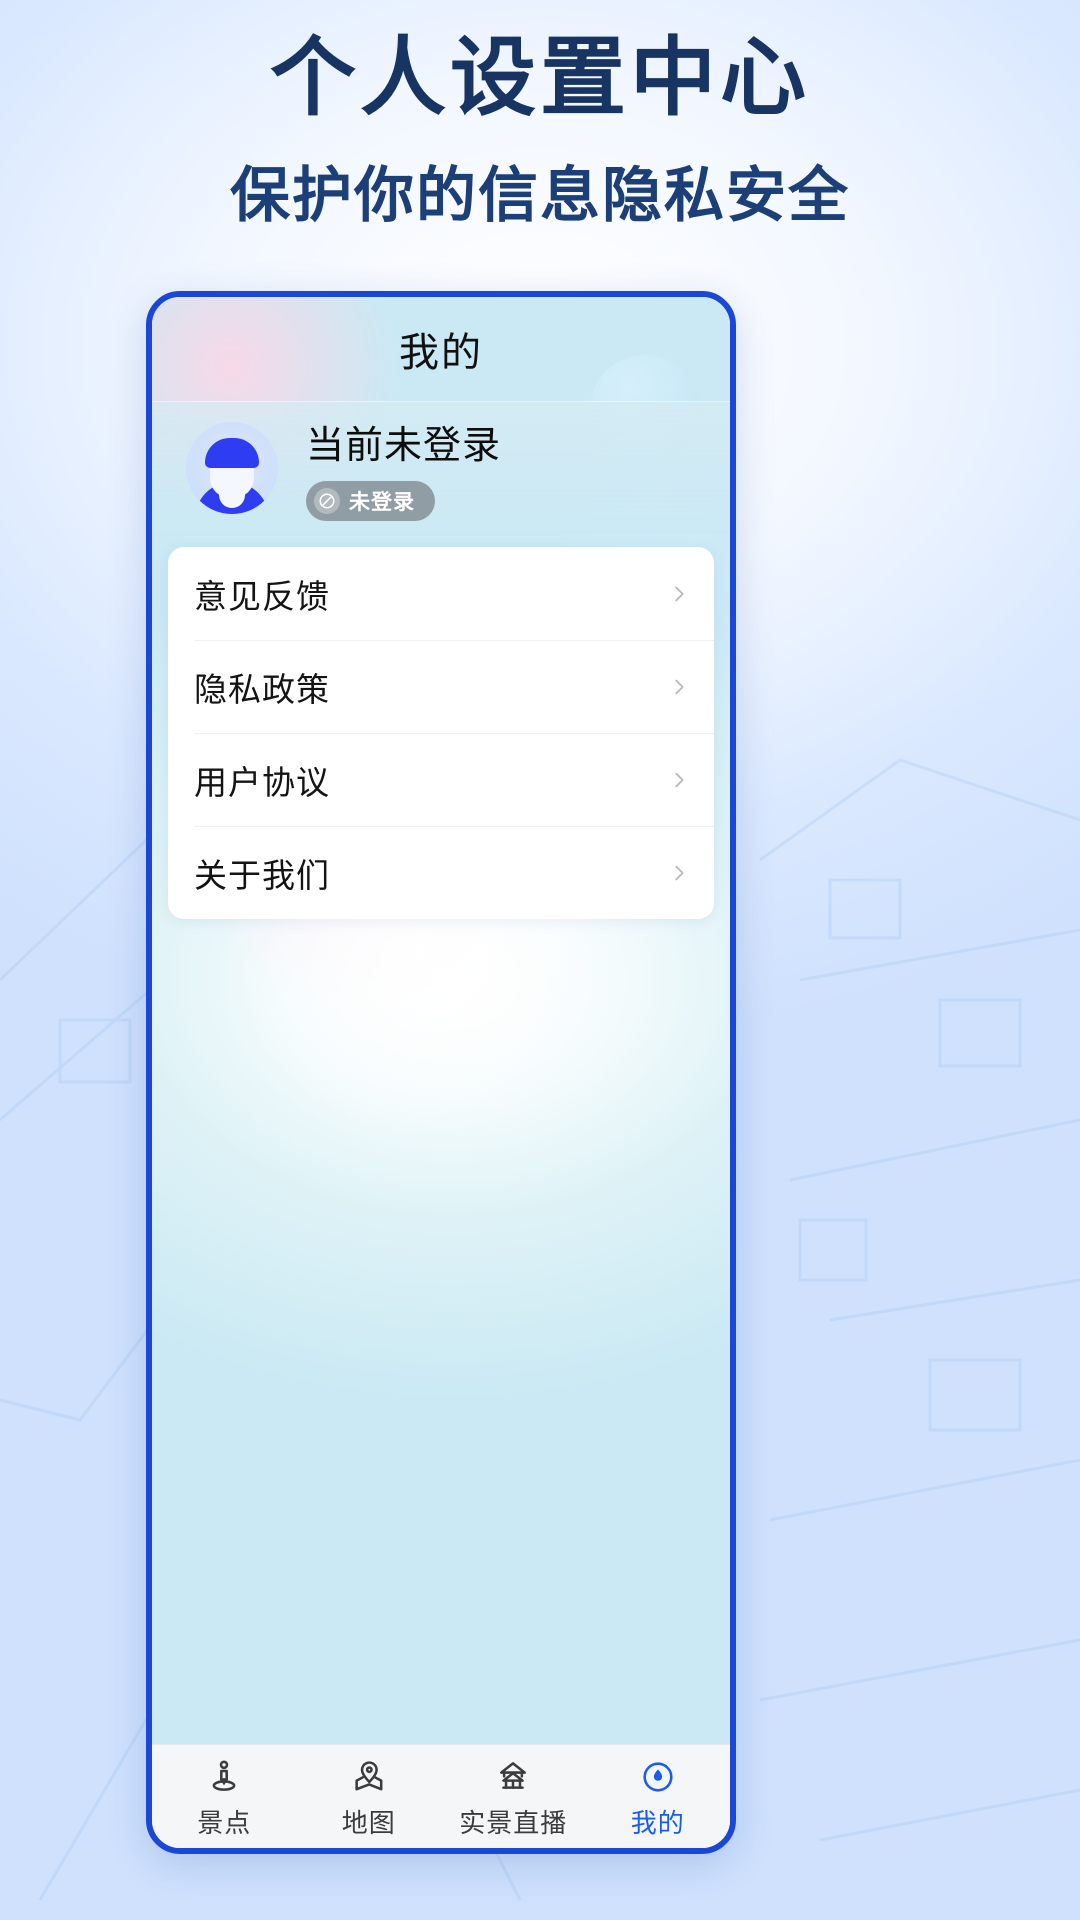  I want to click on menu-item-label: 隐私政策, so click(262, 689).